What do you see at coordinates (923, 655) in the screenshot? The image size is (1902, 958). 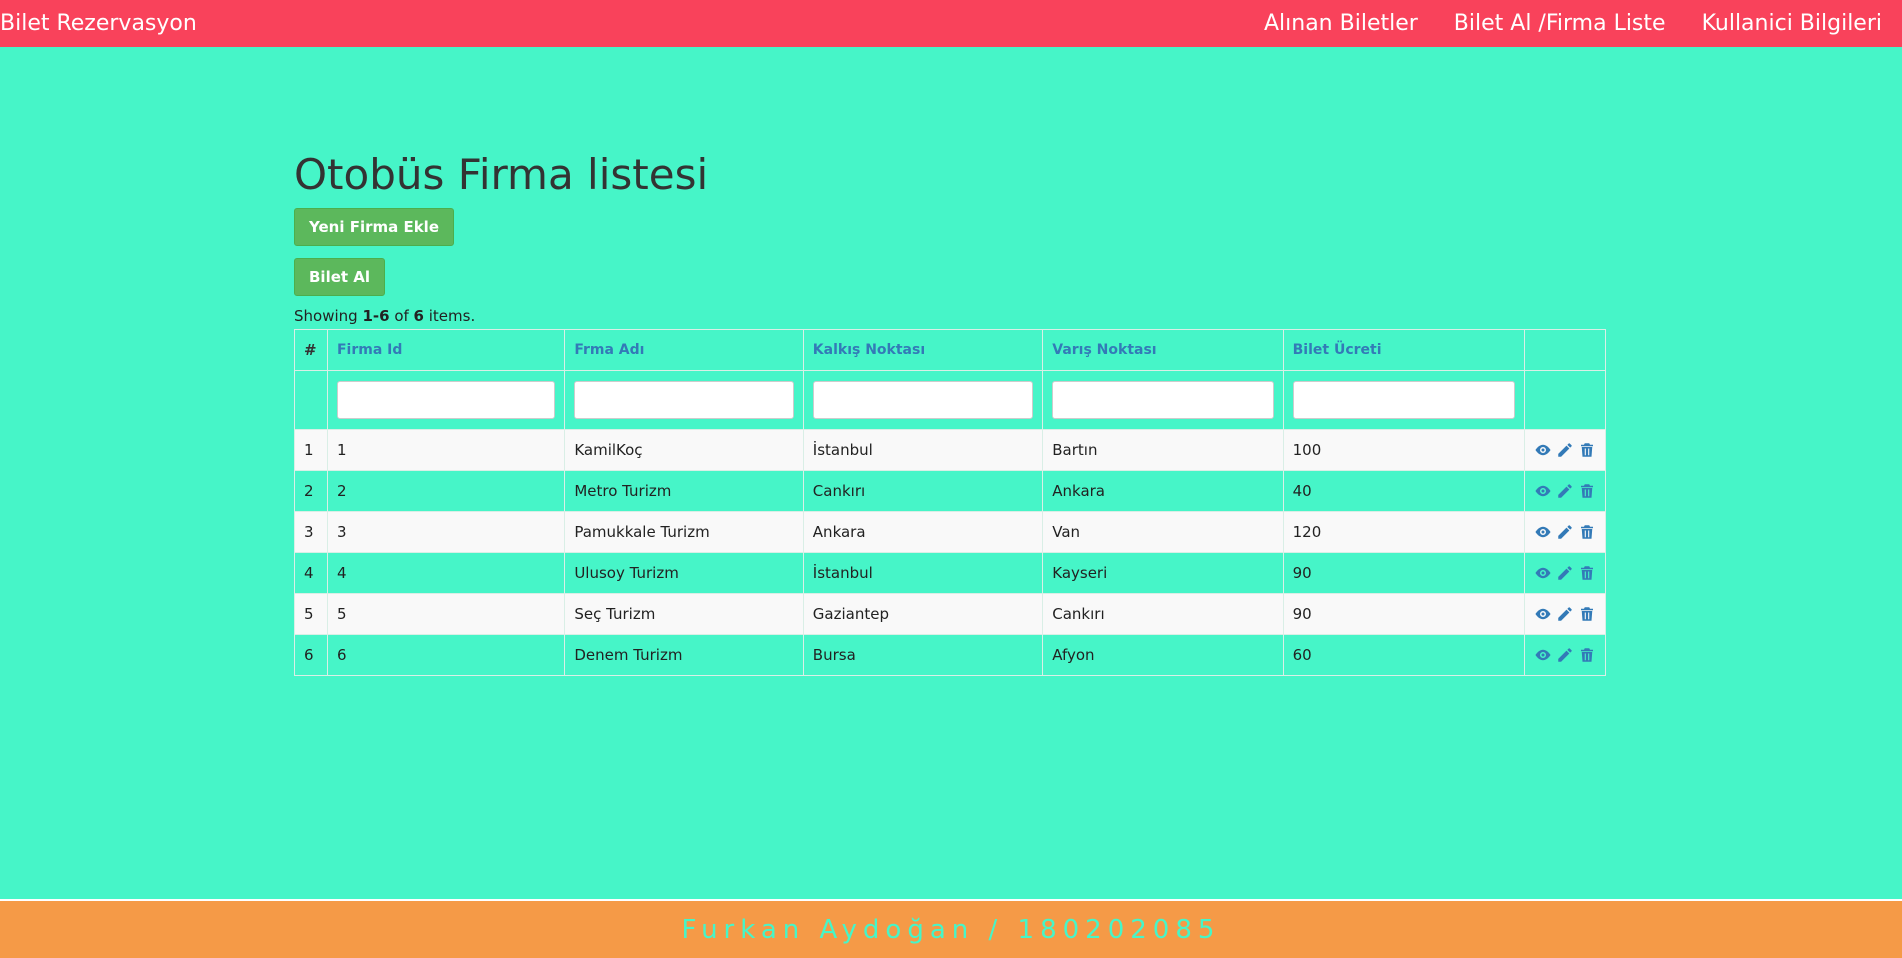 I see `cell-departure: Bursa` at bounding box center [923, 655].